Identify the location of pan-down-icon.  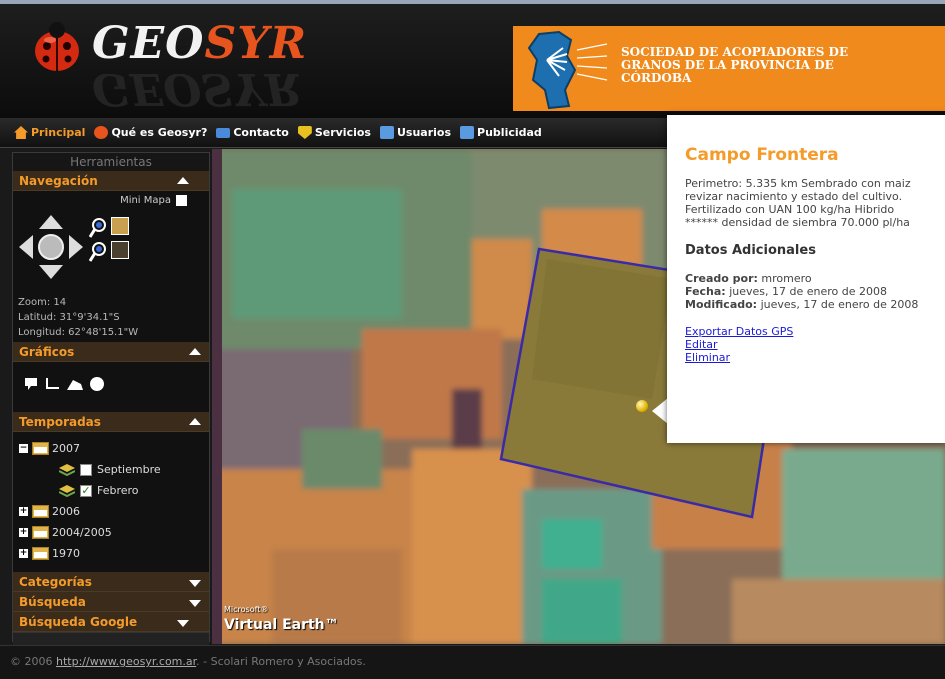
(51, 272).